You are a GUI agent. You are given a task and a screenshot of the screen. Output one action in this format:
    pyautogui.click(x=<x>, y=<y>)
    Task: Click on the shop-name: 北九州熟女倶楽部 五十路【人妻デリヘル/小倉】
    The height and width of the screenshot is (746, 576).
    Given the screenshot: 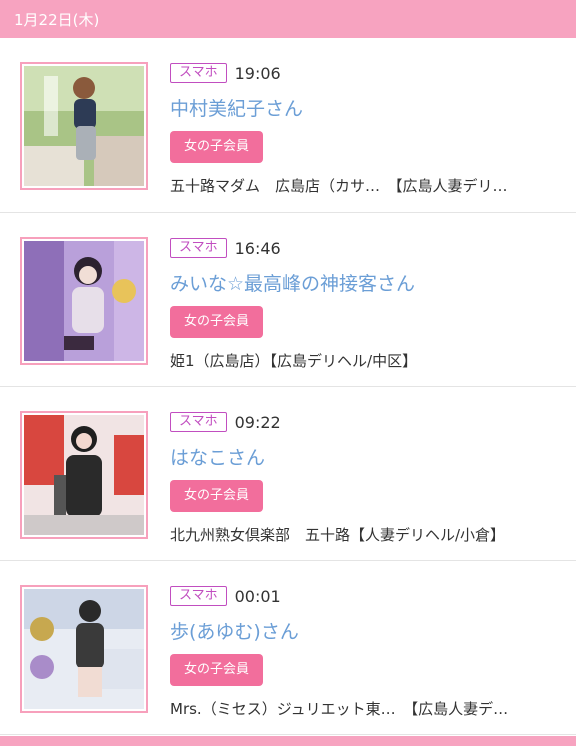 What is the action you would take?
    pyautogui.click(x=366, y=534)
    